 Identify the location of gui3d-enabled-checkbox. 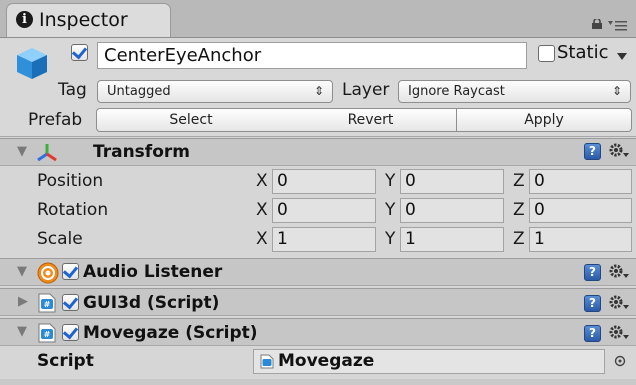
(70, 302).